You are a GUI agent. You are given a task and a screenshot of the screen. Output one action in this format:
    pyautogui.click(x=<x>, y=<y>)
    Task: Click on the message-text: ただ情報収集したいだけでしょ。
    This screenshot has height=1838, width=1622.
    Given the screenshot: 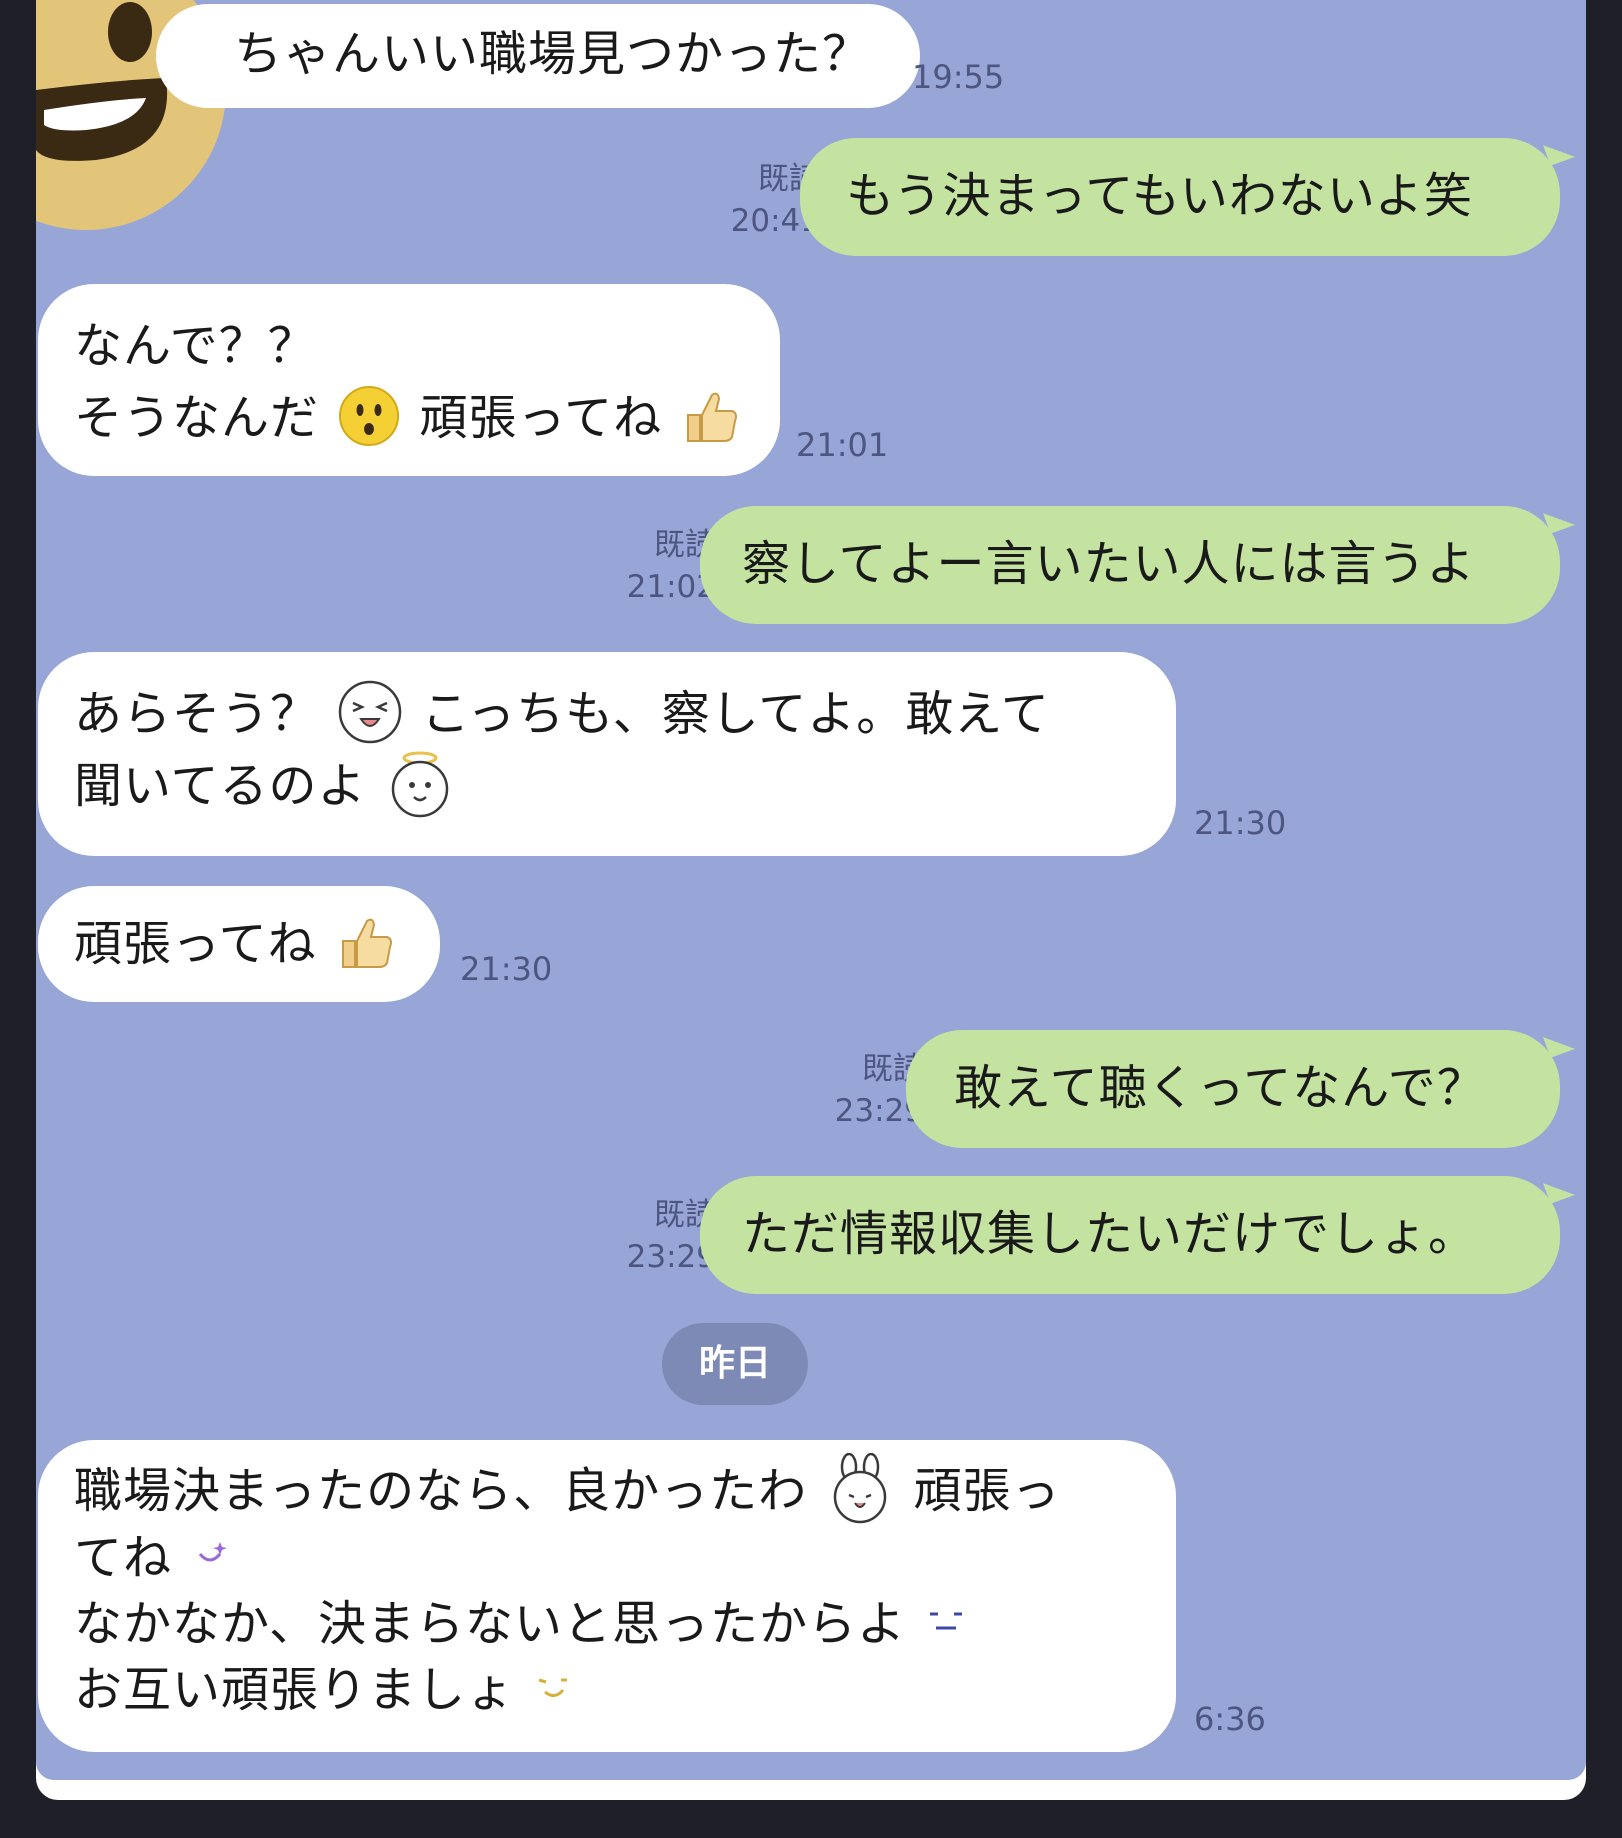 What is the action you would take?
    pyautogui.click(x=1110, y=1234)
    